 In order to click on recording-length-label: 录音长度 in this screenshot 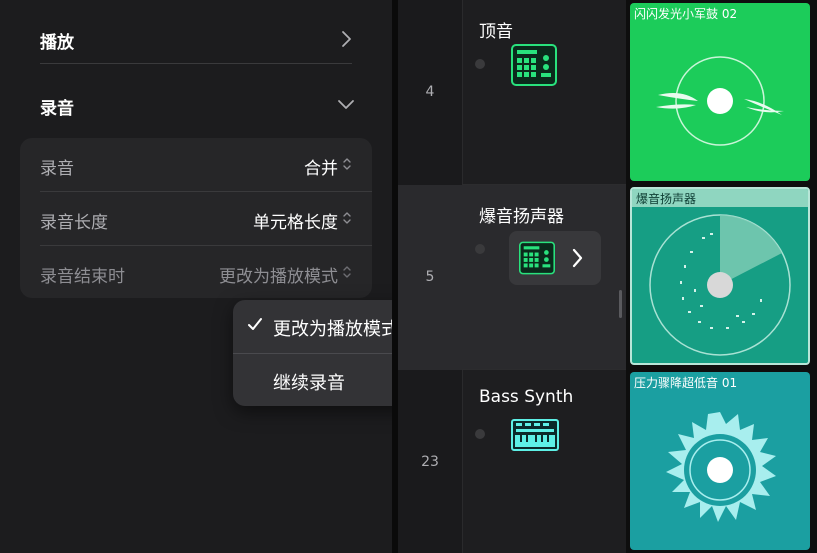, I will do `click(74, 223)`.